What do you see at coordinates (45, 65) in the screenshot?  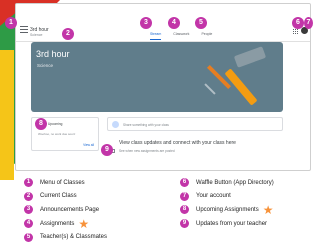 I see `banner-subtitle: Science` at bounding box center [45, 65].